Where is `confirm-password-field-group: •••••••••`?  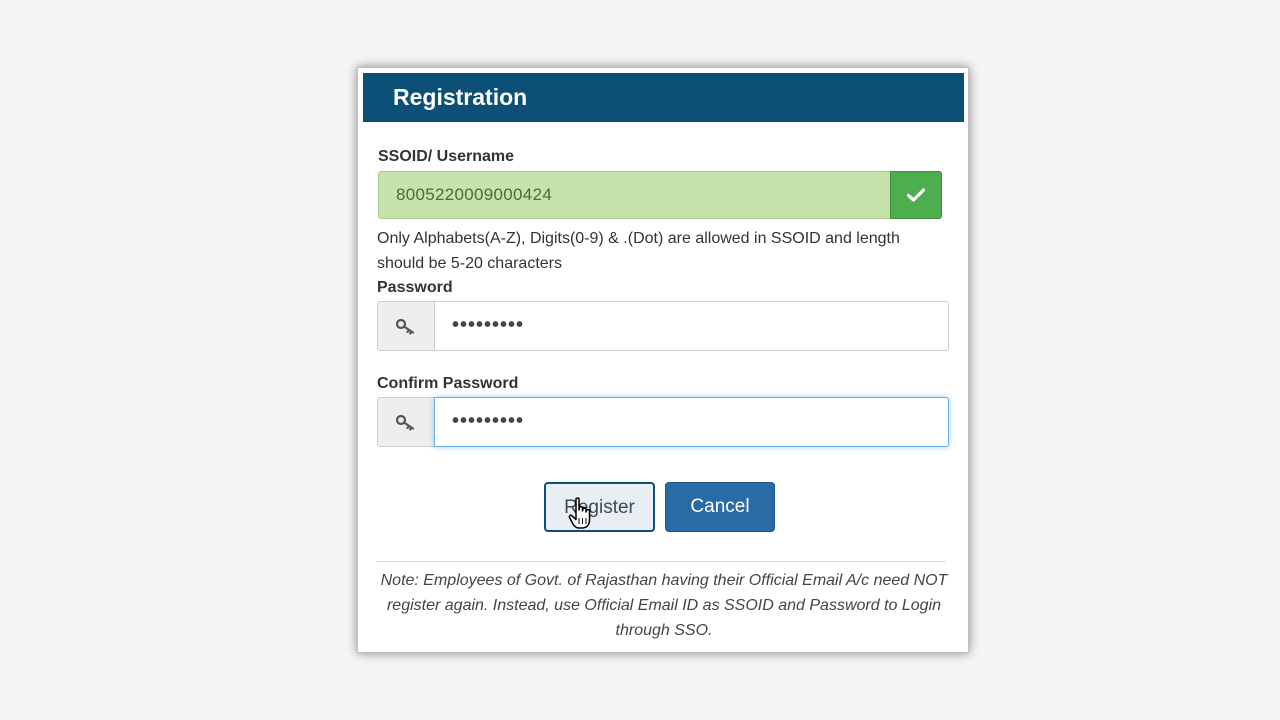
confirm-password-field-group: ••••••••• is located at coordinates (663, 422).